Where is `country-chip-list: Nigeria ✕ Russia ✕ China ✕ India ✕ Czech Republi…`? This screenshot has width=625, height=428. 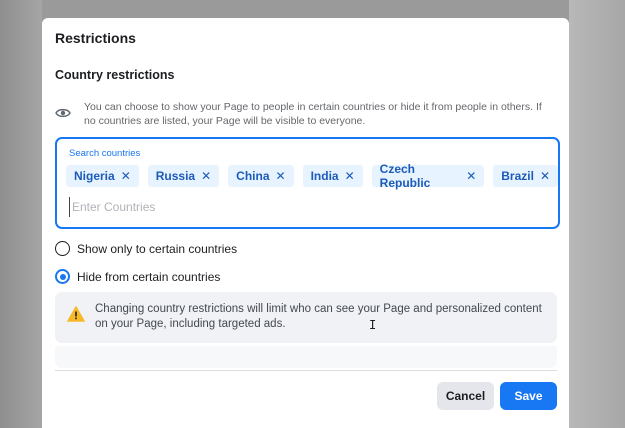
country-chip-list: Nigeria ✕ Russia ✕ China ✕ India ✕ Czech Republi… is located at coordinates (312, 176).